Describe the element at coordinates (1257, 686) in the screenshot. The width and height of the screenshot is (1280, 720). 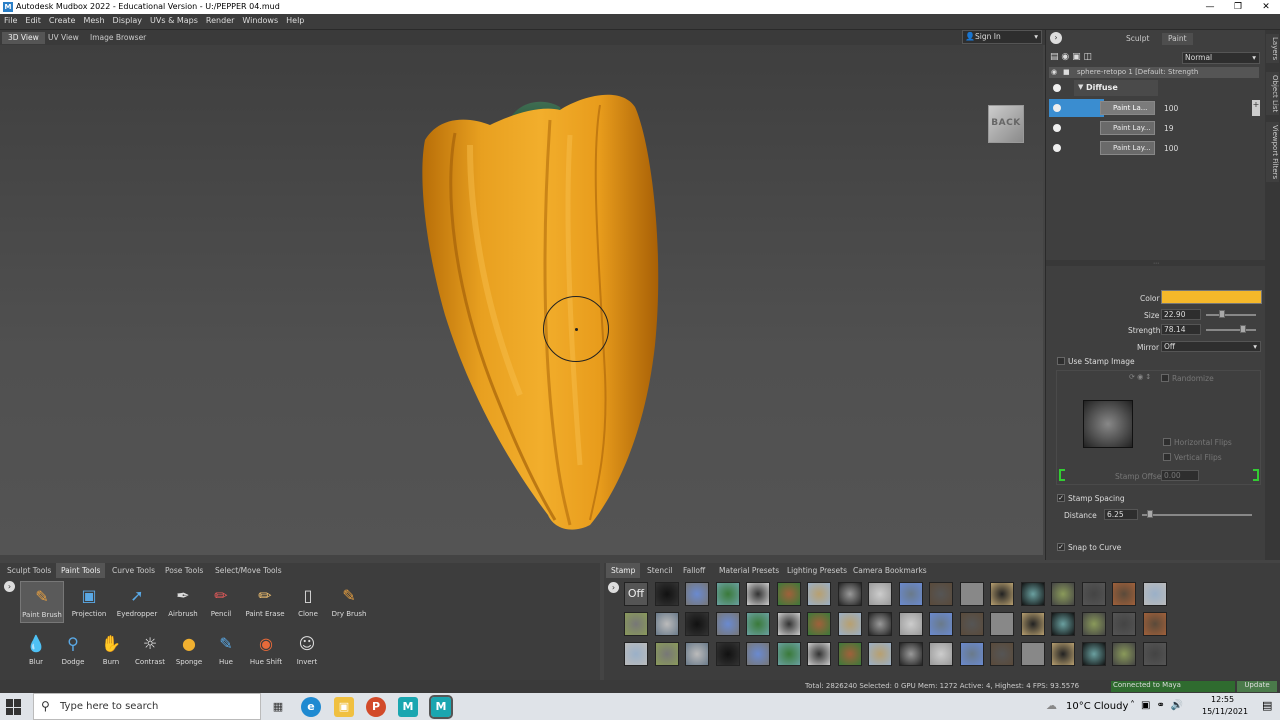
I see `update-button: Update` at that location.